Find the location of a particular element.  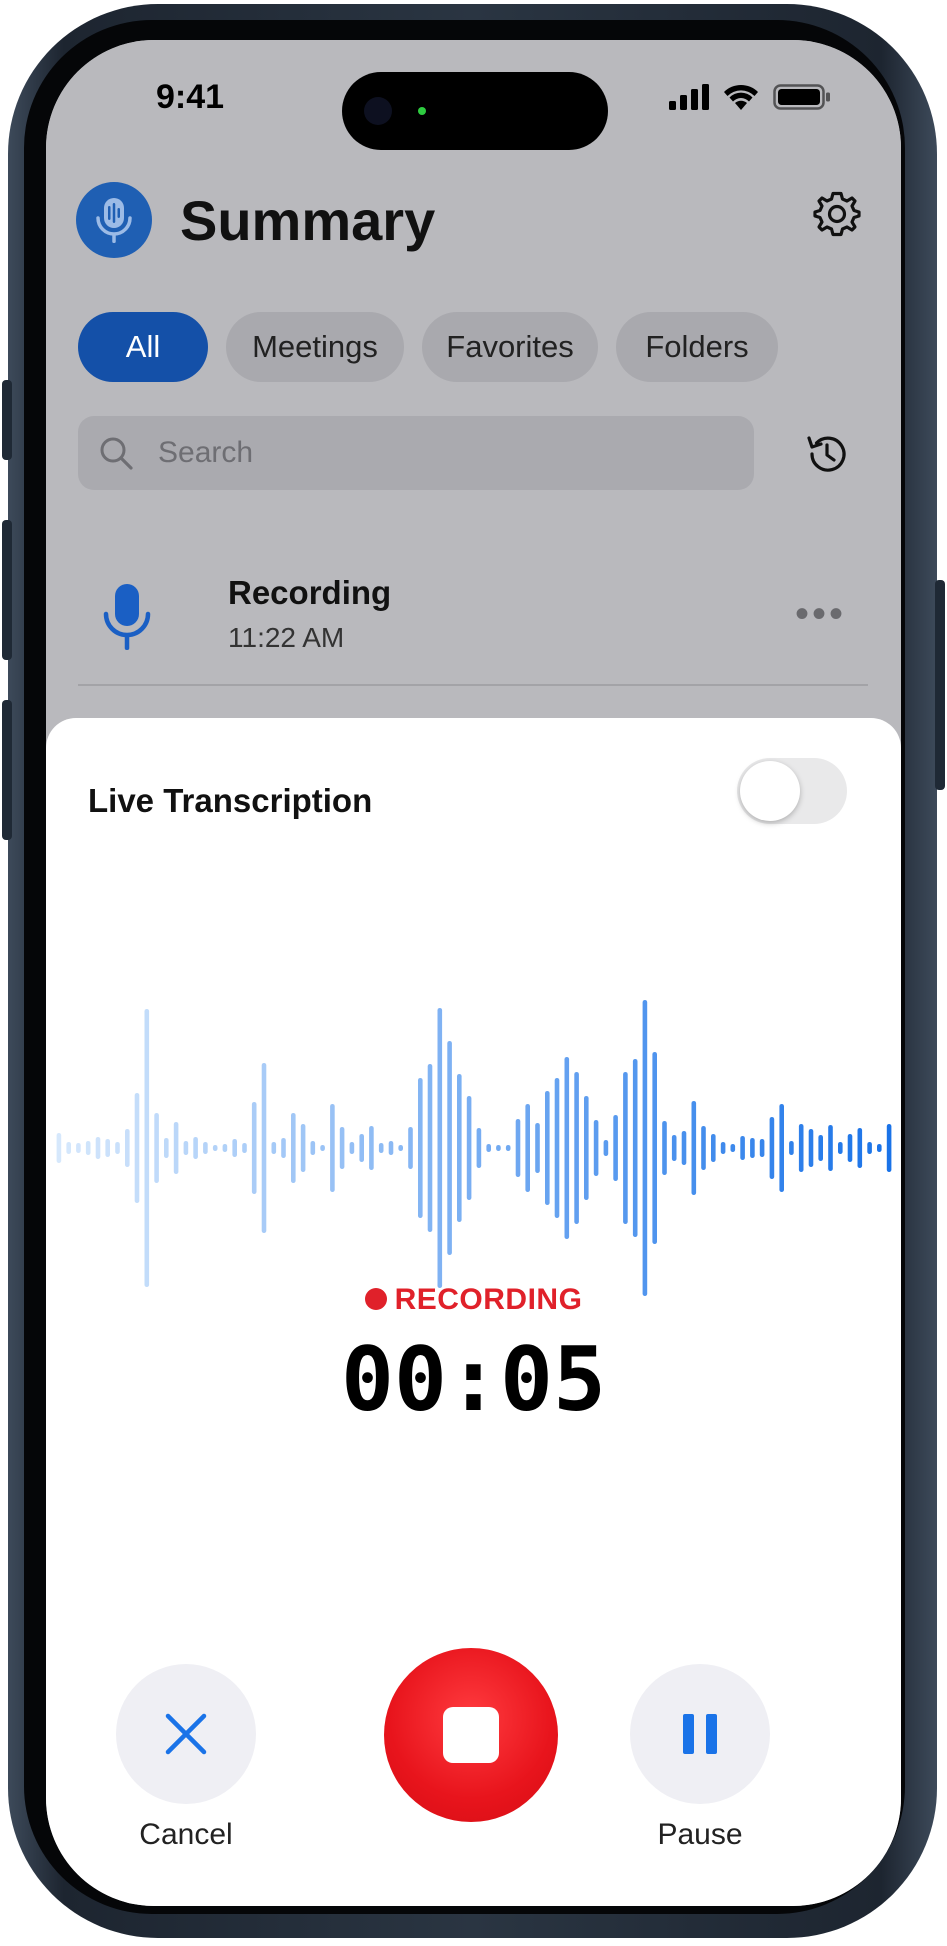

search-icon is located at coordinates (116, 453).